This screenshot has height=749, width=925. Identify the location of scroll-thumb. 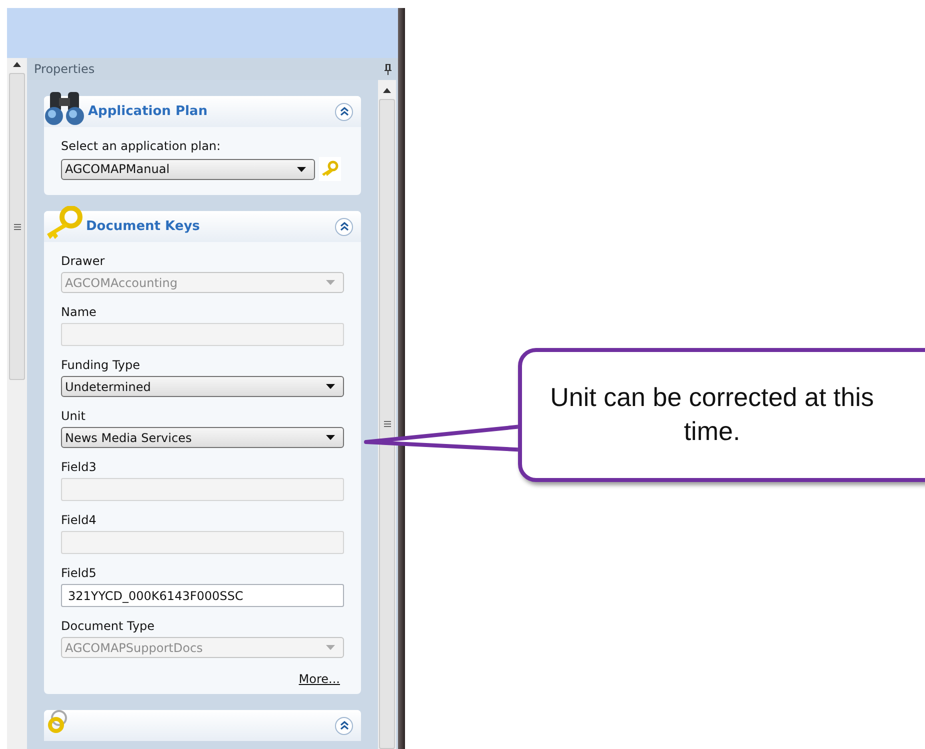
(17, 226).